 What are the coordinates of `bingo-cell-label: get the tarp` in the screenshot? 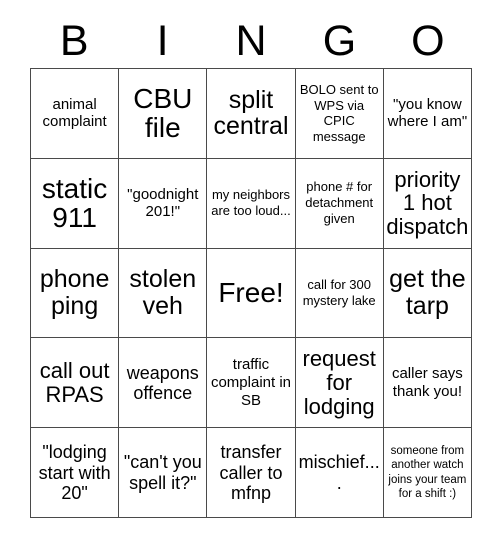 It's located at (427, 292).